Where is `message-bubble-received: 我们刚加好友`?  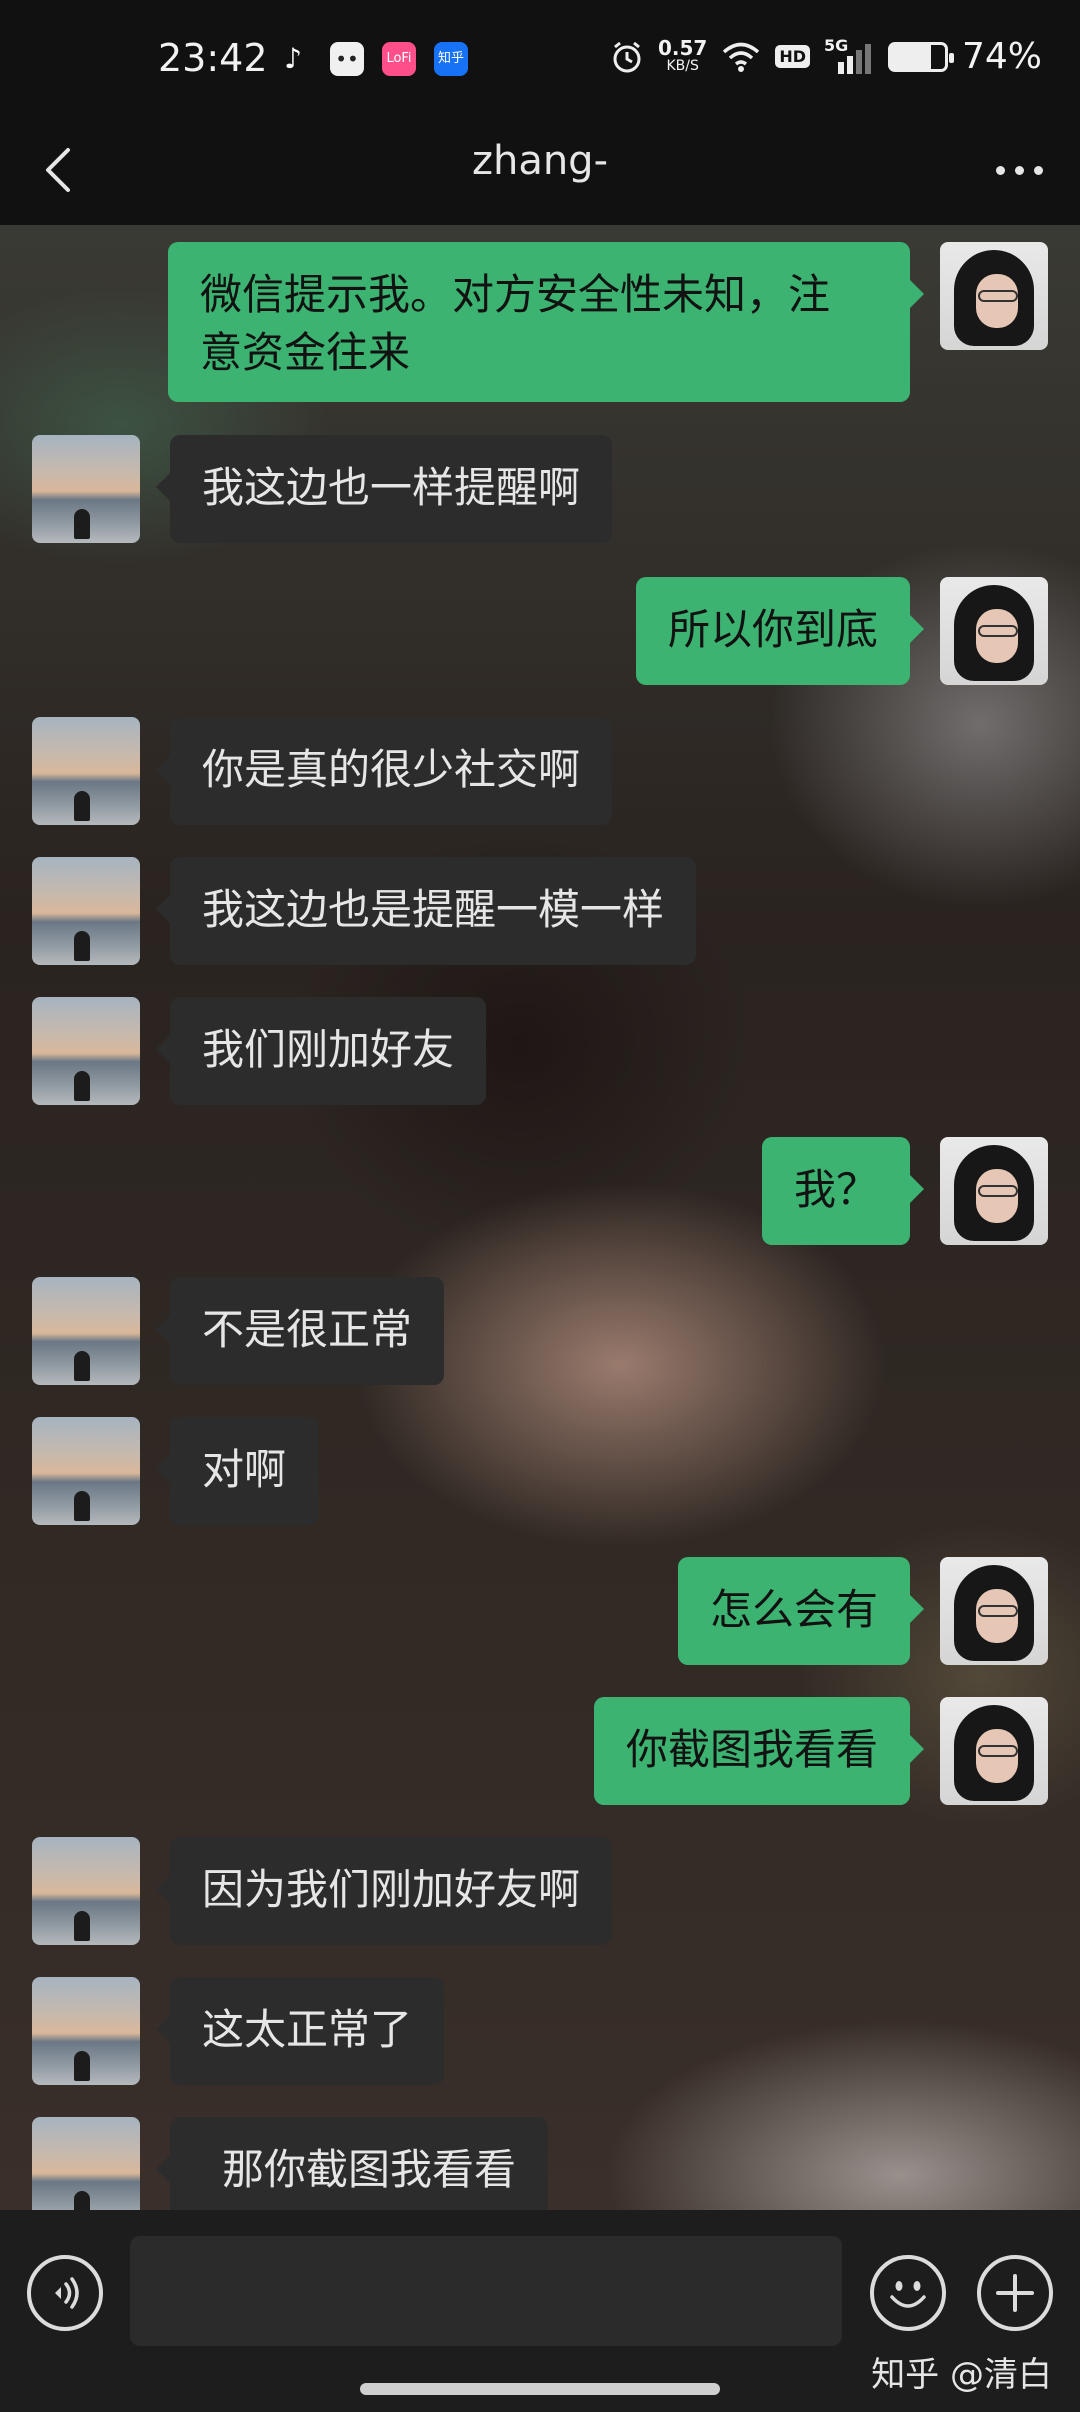 message-bubble-received: 我们刚加好友 is located at coordinates (321, 1051).